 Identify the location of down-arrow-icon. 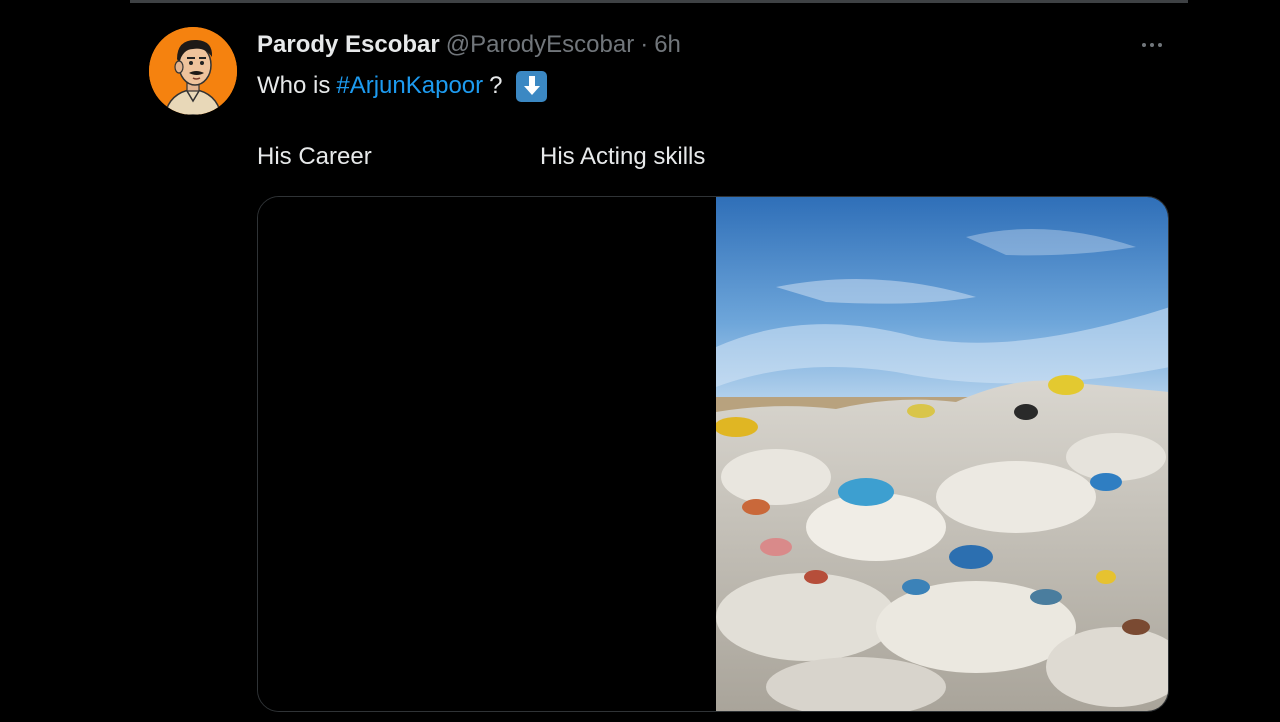
(532, 86).